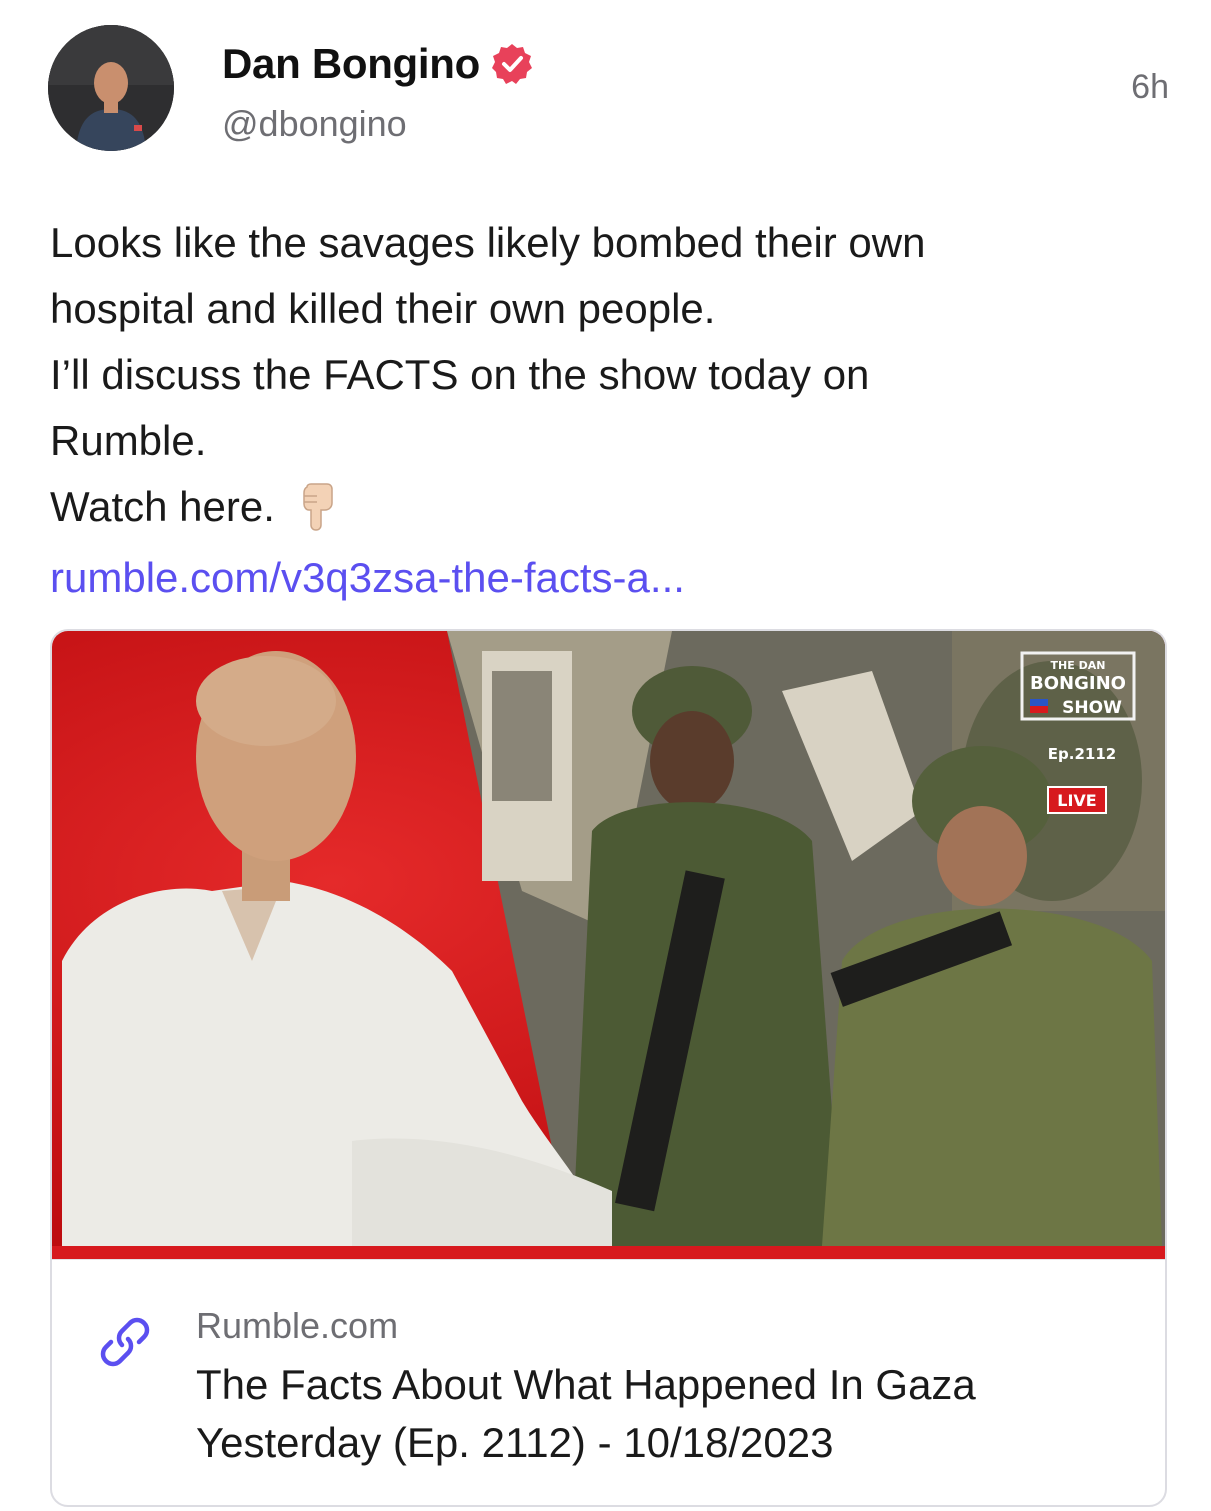 Image resolution: width=1211 pixels, height=1511 pixels. What do you see at coordinates (319, 516) in the screenshot?
I see `pointing-down-icon` at bounding box center [319, 516].